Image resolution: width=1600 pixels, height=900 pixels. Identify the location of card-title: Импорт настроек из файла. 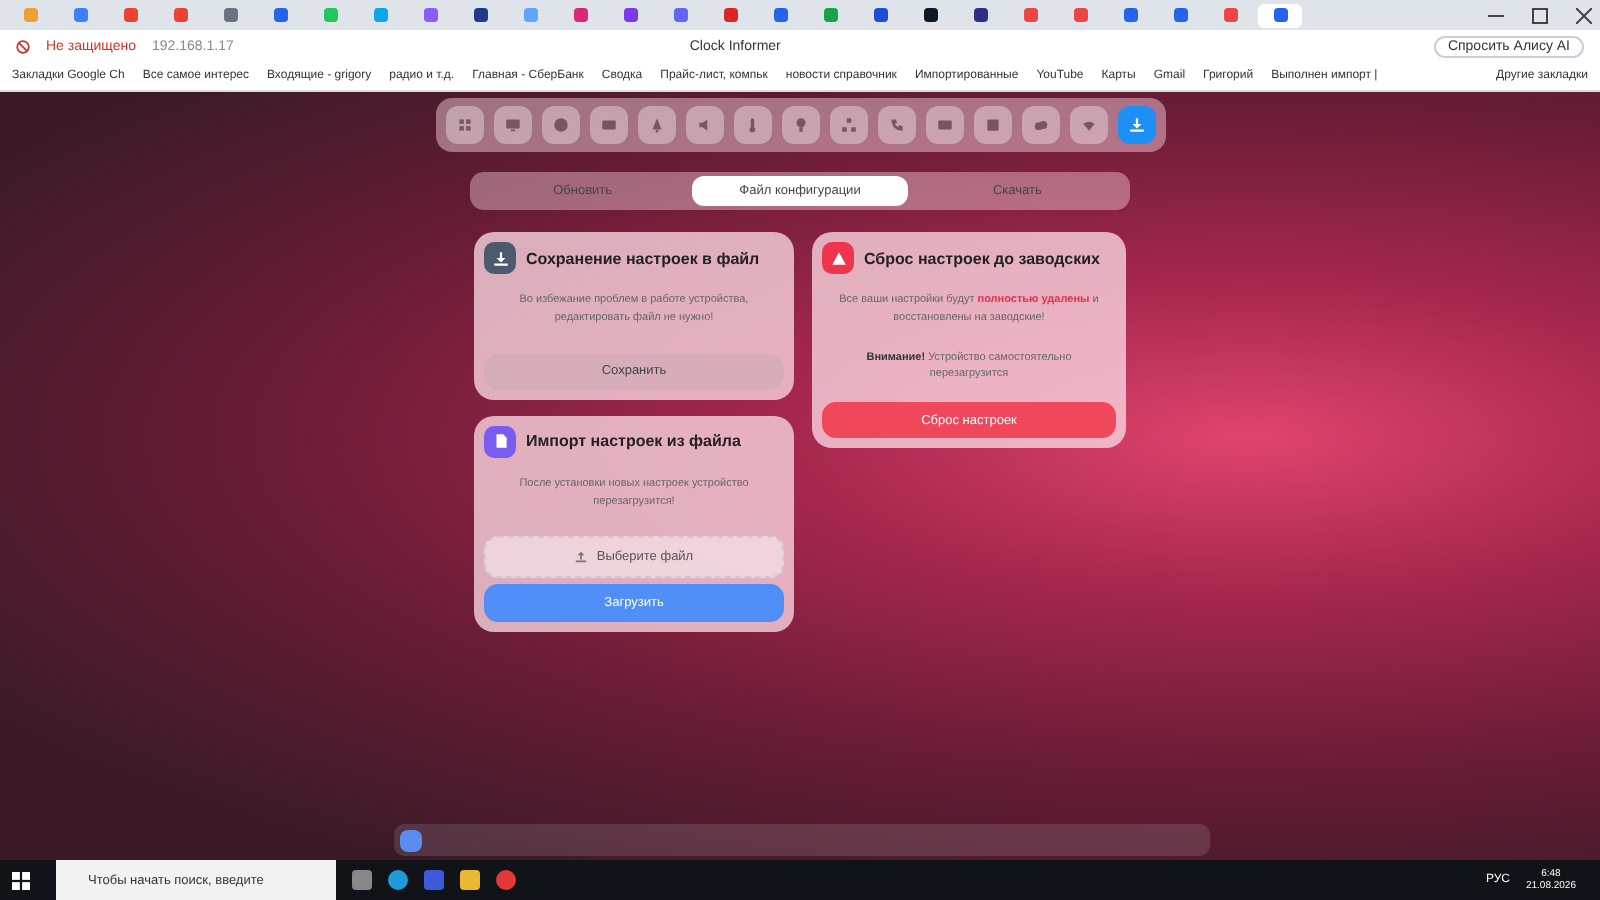
(633, 441).